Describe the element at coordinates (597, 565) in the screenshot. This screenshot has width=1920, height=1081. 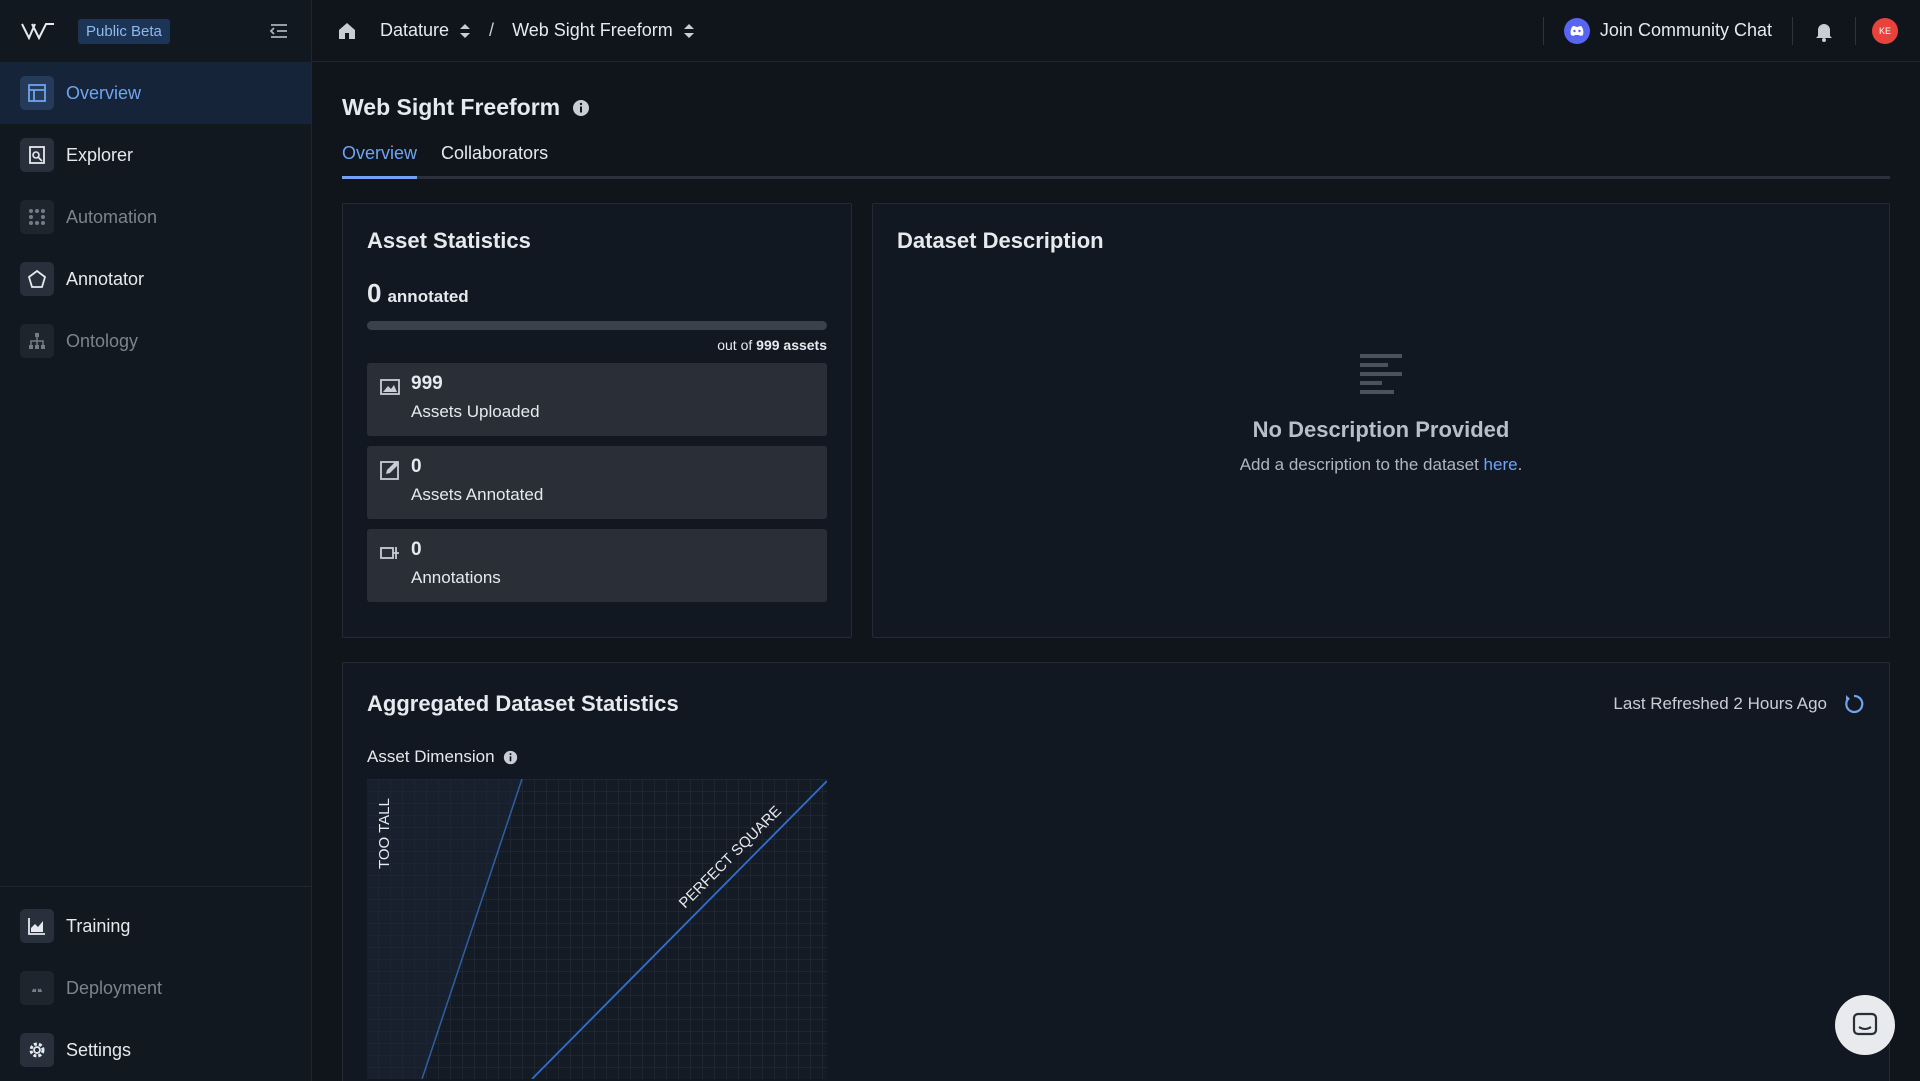
I see `stat-annotations: 0 Annotations` at that location.